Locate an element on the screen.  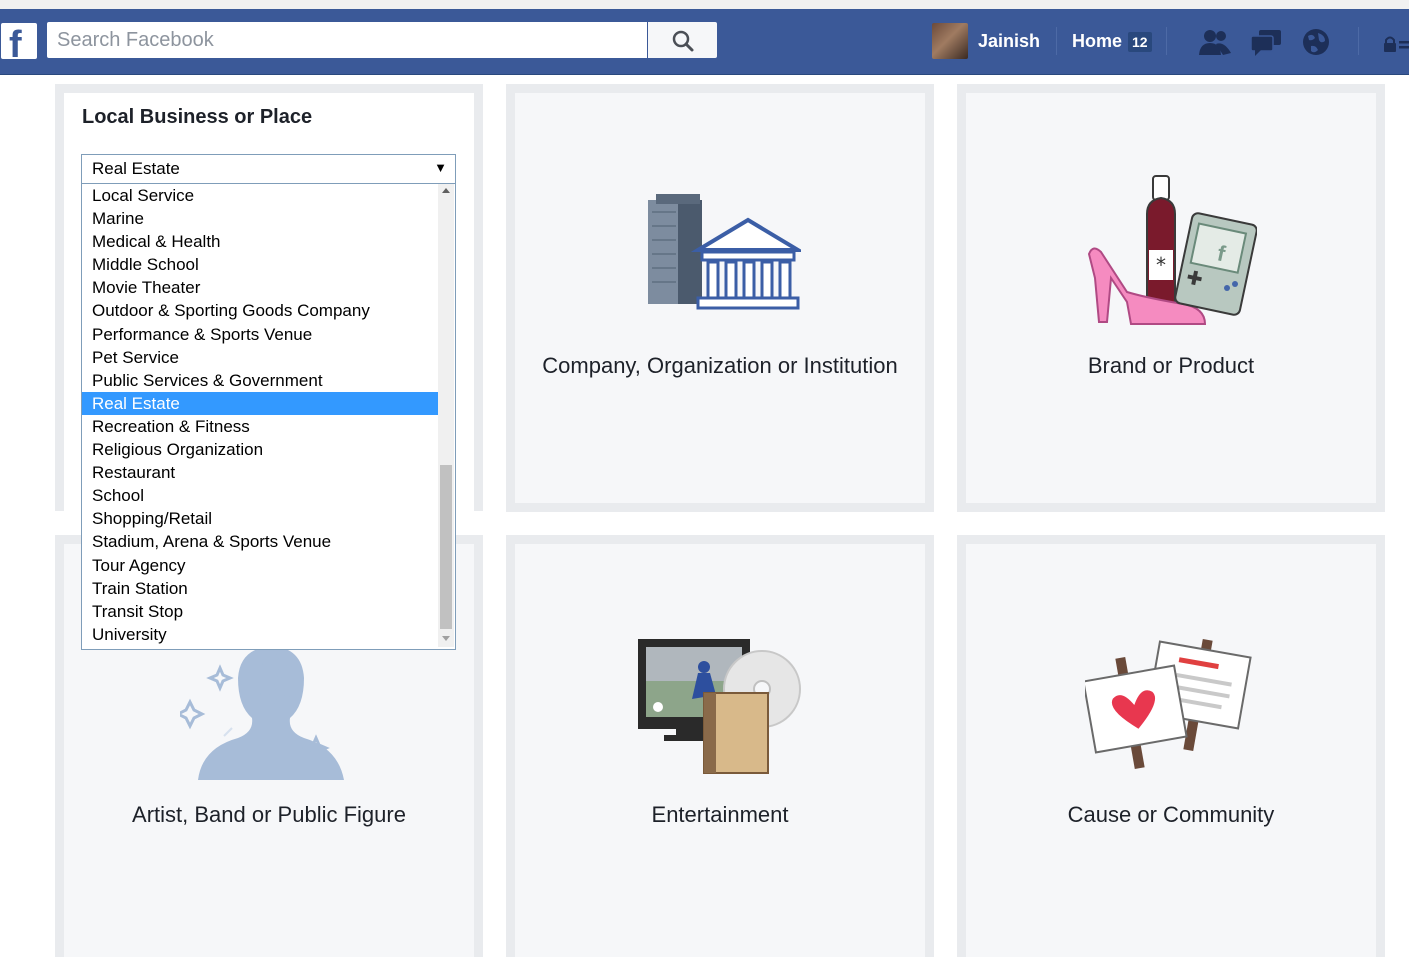
dropdown-option: Middle School is located at coordinates (260, 264).